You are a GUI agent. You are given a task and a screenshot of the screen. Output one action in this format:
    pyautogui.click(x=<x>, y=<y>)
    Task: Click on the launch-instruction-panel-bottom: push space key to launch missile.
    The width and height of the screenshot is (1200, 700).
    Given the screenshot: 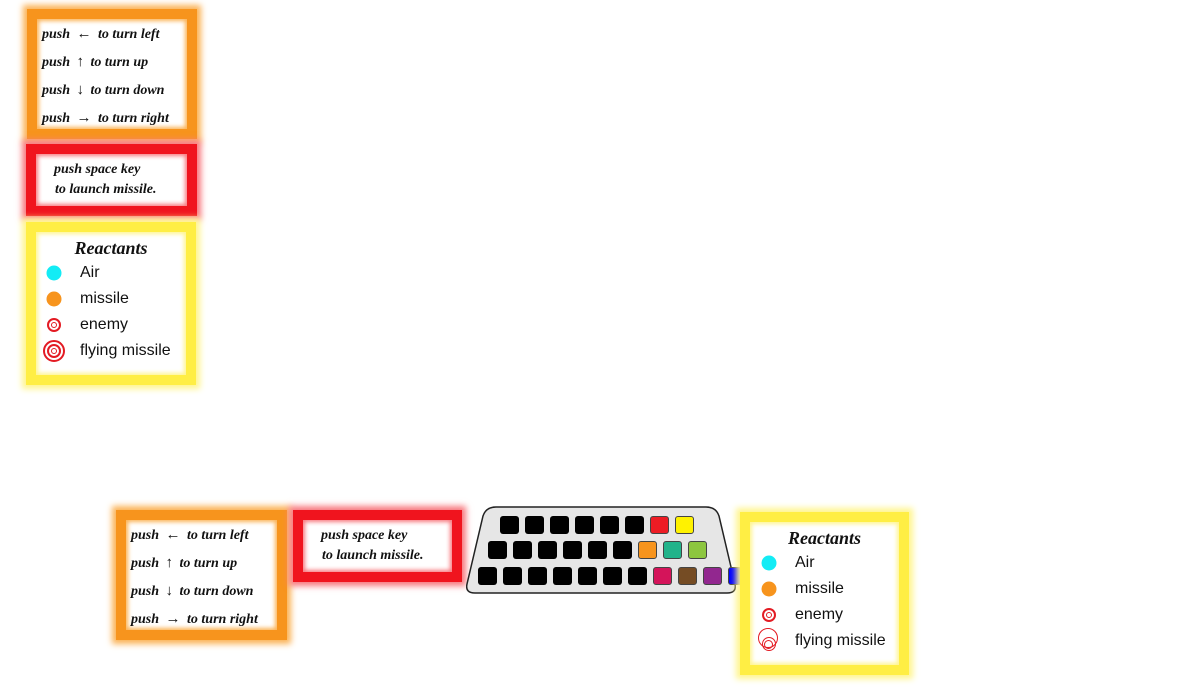 What is the action you would take?
    pyautogui.click(x=377, y=546)
    